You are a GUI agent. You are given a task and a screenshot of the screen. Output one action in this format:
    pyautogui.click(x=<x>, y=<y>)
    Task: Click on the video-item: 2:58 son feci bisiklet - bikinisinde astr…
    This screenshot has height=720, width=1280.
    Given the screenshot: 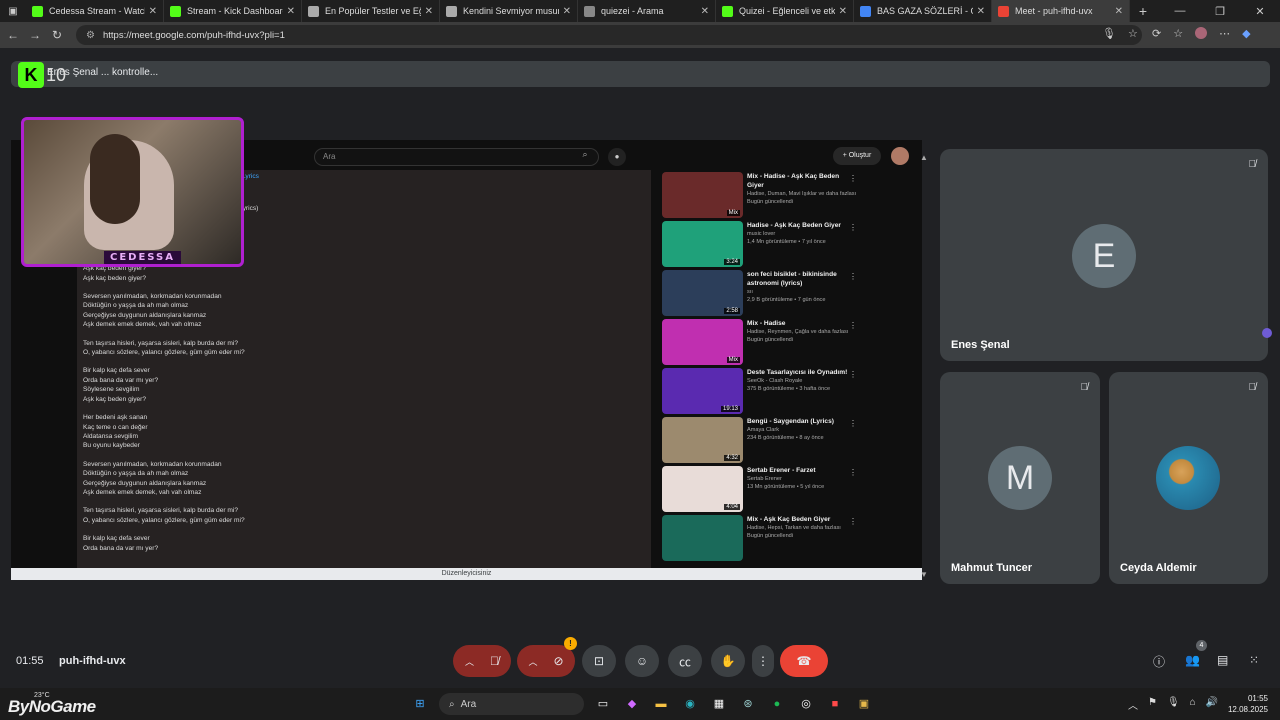 What is the action you would take?
    pyautogui.click(x=787, y=294)
    